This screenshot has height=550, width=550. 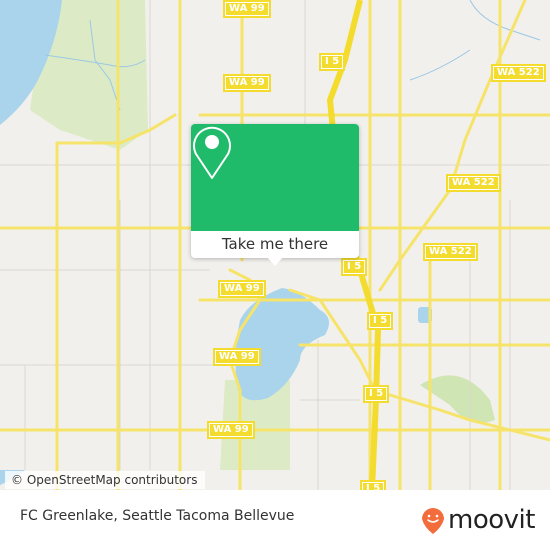 I want to click on osm-attribution-link: © OpenStreetMap contributors, so click(x=105, y=480).